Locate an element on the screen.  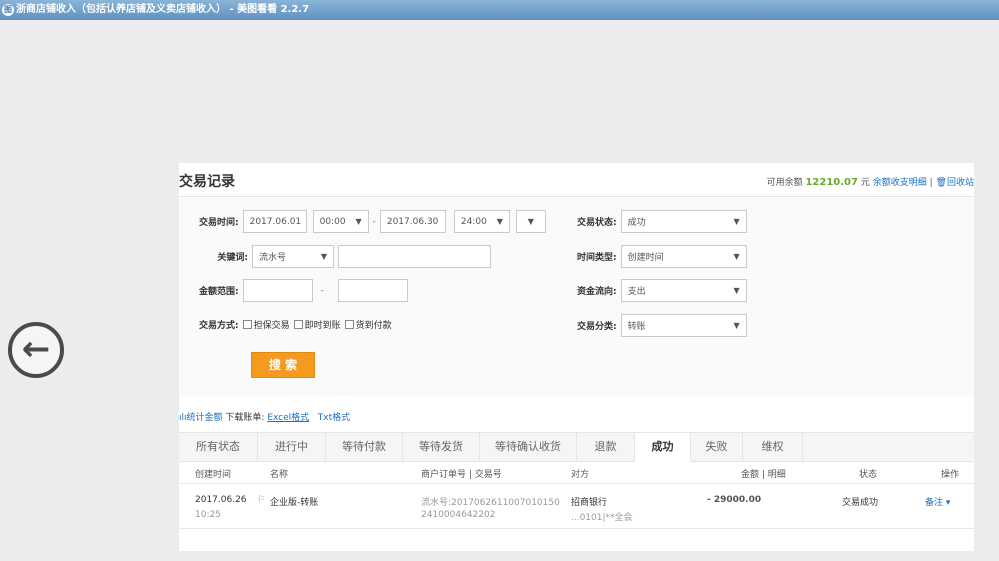
tab-all: 所有状态 is located at coordinates (218, 447).